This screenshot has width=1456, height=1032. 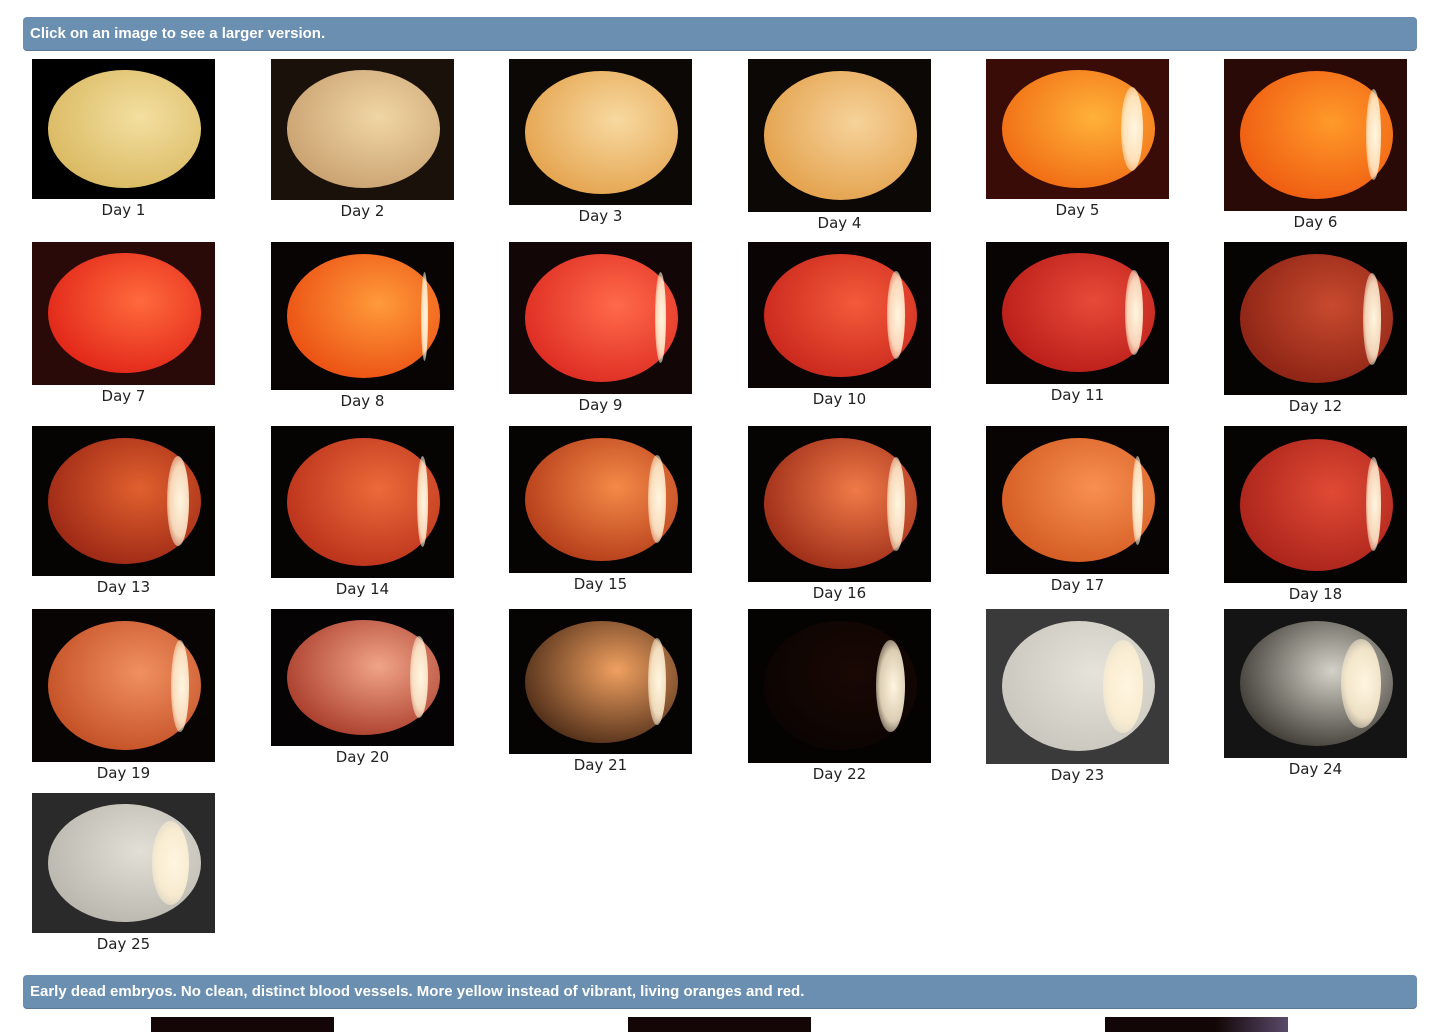 I want to click on day-caption: Day 8, so click(x=362, y=401).